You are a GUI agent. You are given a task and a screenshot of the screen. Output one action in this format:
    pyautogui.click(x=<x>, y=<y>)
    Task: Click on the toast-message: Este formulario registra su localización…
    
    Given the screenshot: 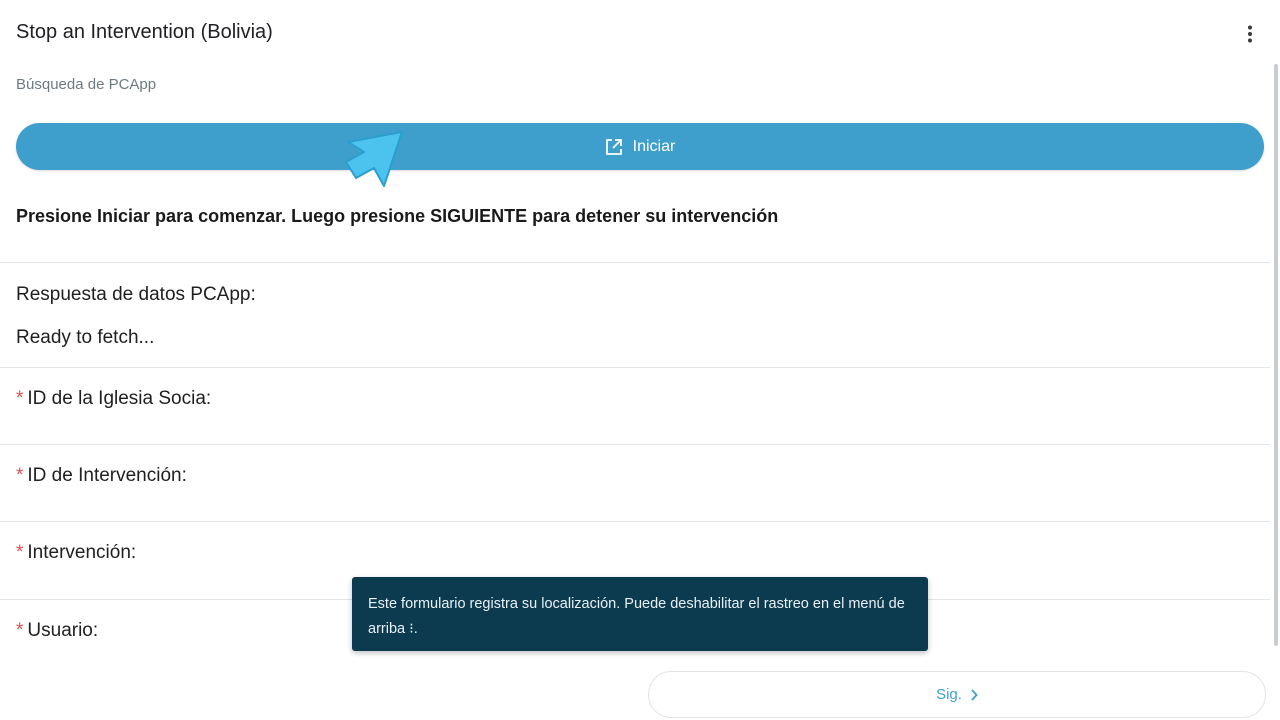 What is the action you would take?
    pyautogui.click(x=636, y=616)
    